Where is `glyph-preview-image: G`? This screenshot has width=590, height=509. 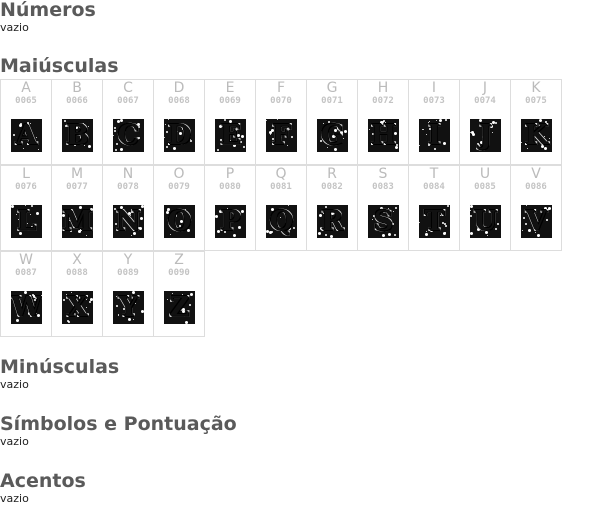 glyph-preview-image: G is located at coordinates (332, 135).